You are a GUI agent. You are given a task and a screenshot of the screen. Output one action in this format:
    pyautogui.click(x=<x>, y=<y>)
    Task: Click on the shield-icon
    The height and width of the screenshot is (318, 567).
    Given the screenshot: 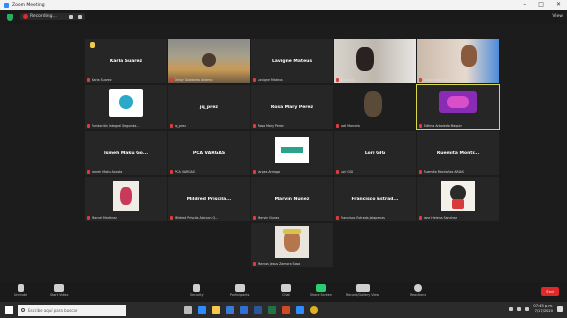 What is the action you would take?
    pyautogui.click(x=10, y=17)
    